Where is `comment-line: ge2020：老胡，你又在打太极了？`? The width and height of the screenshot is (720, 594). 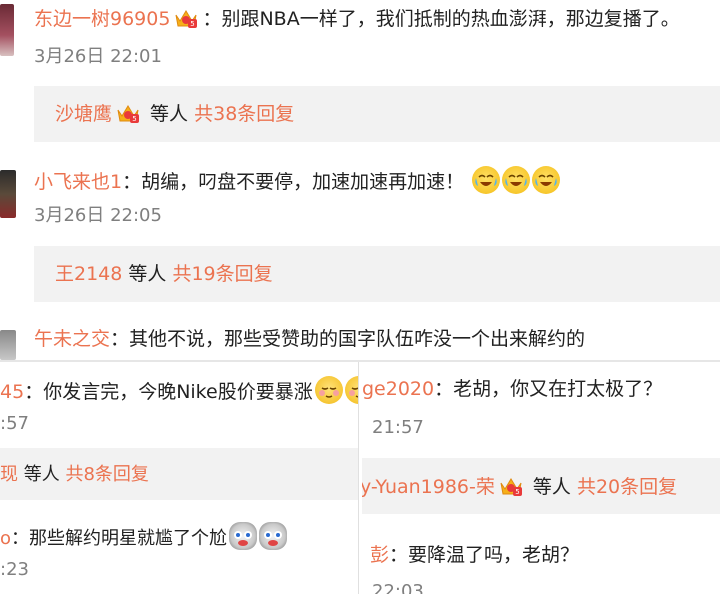 comment-line: ge2020：老胡，你又在打太极了？ is located at coordinates (512, 389).